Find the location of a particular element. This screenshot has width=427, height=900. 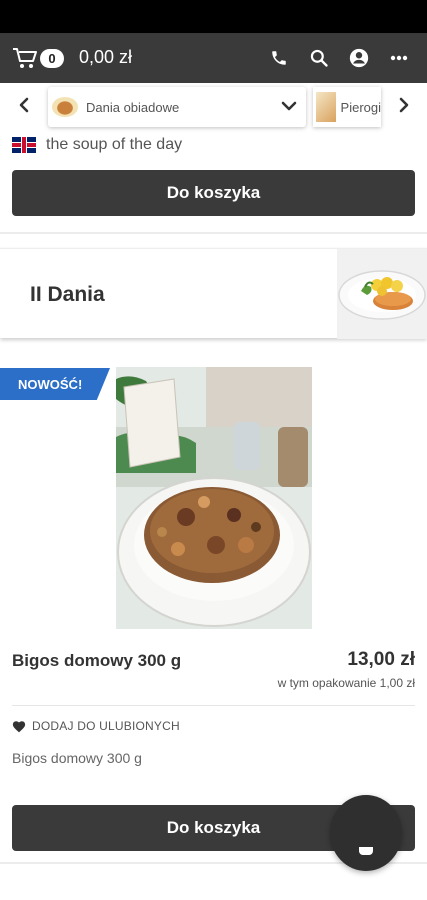

product-price: 13,00 zł is located at coordinates (381, 659).